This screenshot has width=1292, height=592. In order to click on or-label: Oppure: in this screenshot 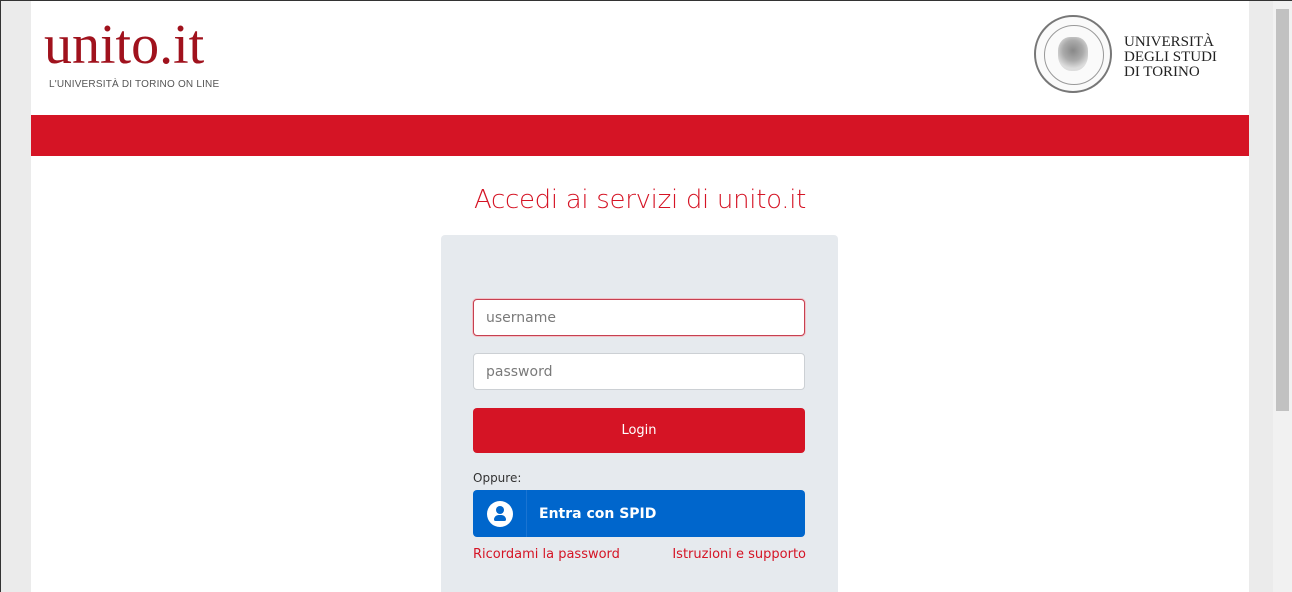, I will do `click(497, 478)`.